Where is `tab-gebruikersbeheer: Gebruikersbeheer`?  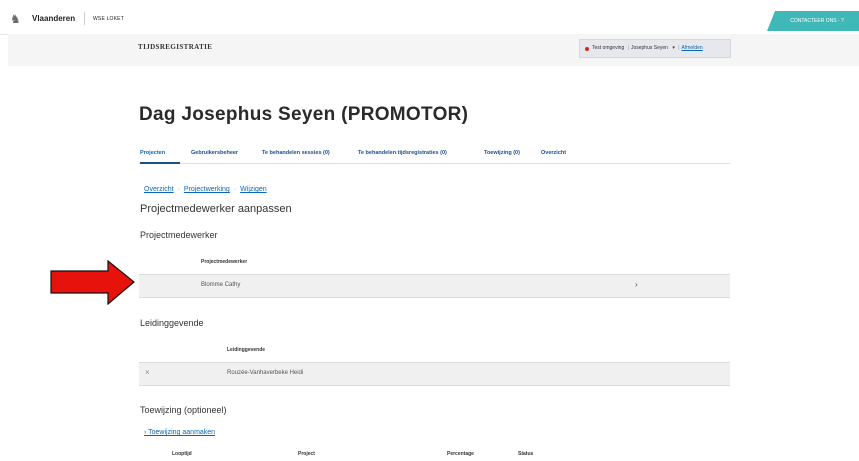 tab-gebruikersbeheer: Gebruikersbeheer is located at coordinates (214, 153).